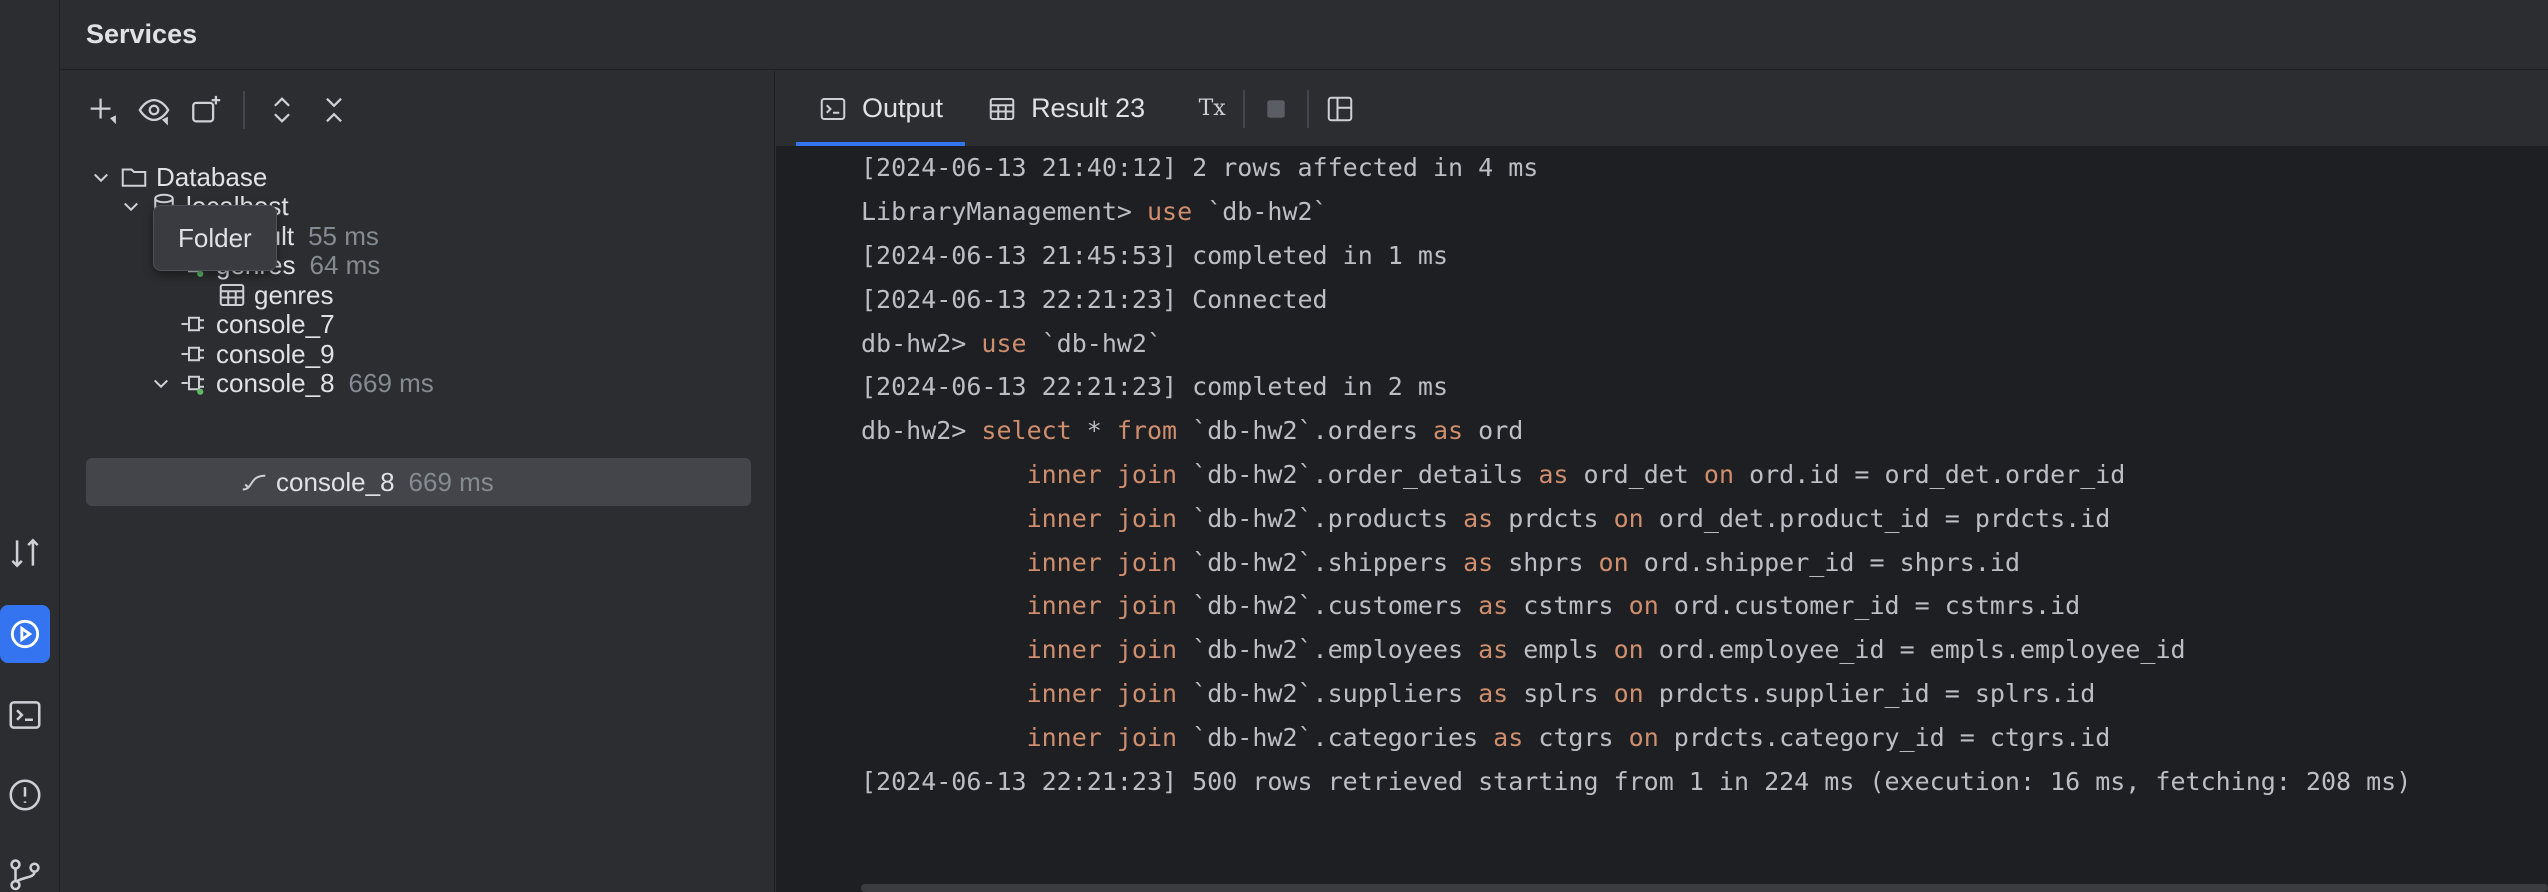  Describe the element at coordinates (1212, 109) in the screenshot. I see `transaction-mode-button: Tx` at that location.